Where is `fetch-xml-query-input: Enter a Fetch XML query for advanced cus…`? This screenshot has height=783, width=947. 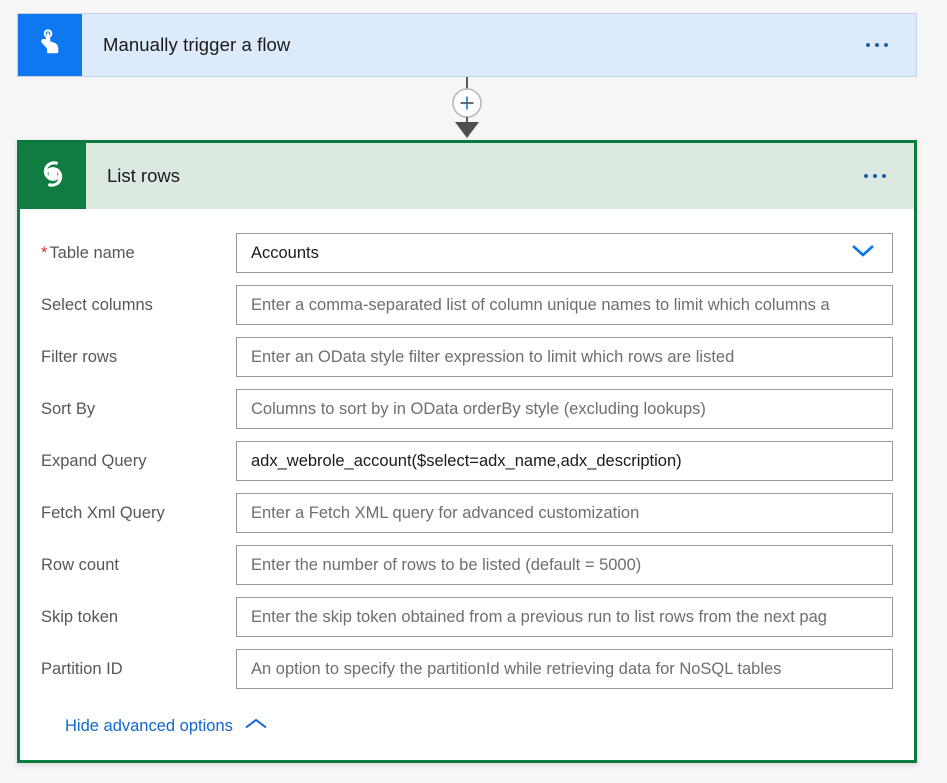 fetch-xml-query-input: Enter a Fetch XML query for advanced cus… is located at coordinates (564, 513).